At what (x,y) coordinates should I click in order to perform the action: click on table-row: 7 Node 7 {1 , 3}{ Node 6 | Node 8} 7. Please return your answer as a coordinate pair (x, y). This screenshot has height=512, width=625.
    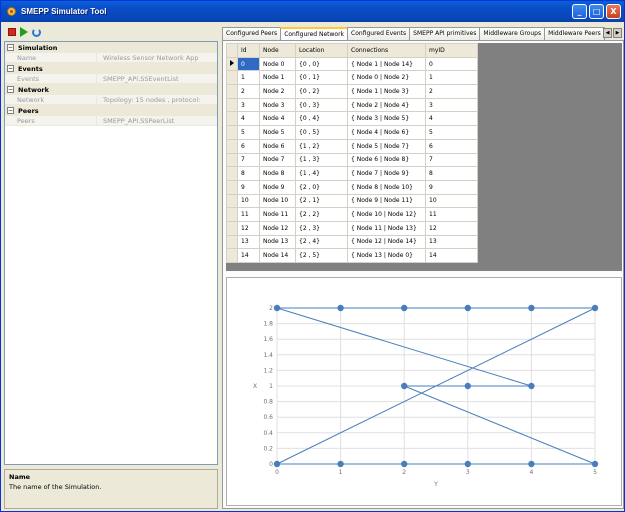
    Looking at the image, I should click on (352, 160).